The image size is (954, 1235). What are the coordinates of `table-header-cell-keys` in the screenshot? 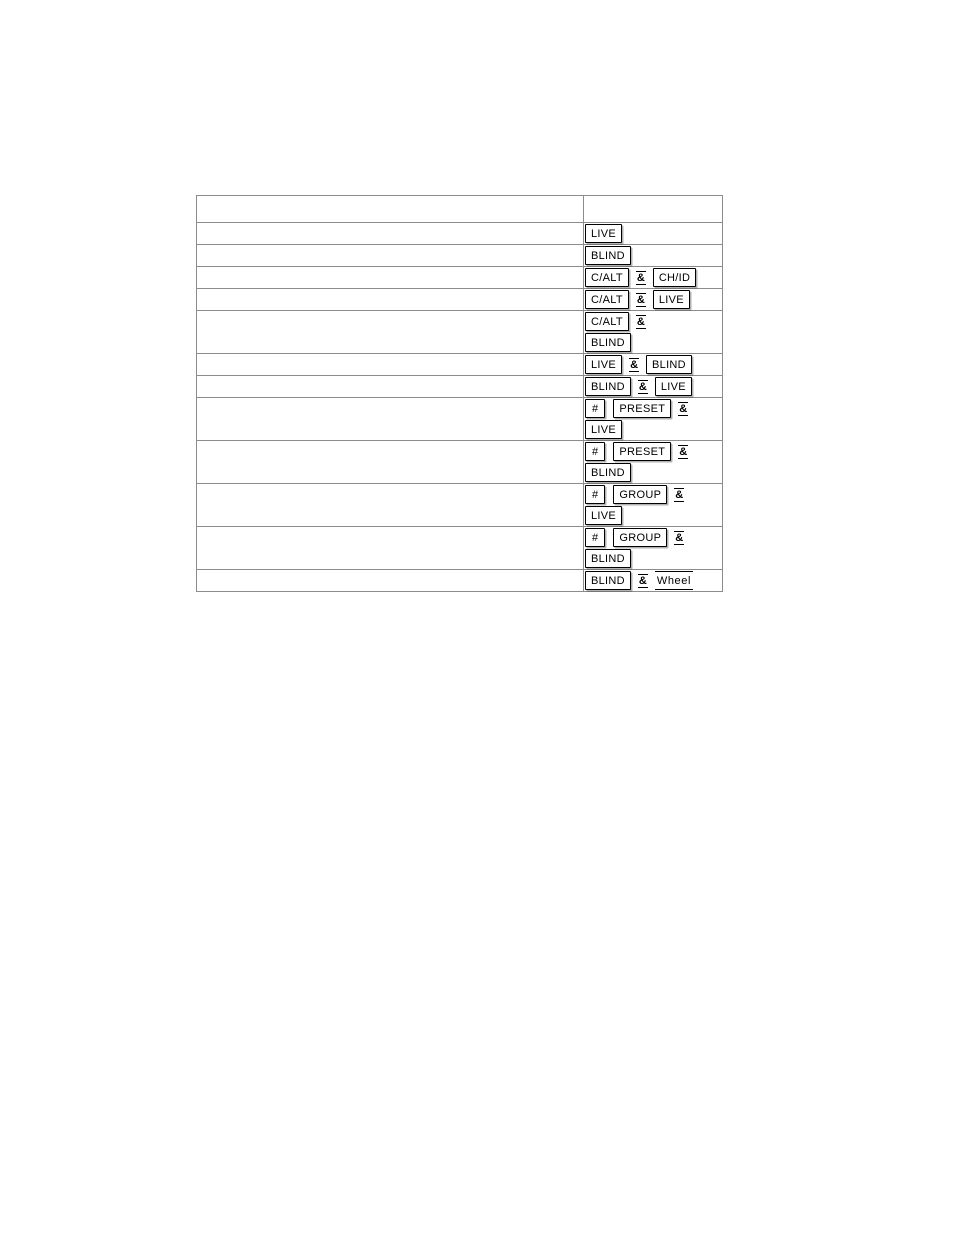 It's located at (653, 209).